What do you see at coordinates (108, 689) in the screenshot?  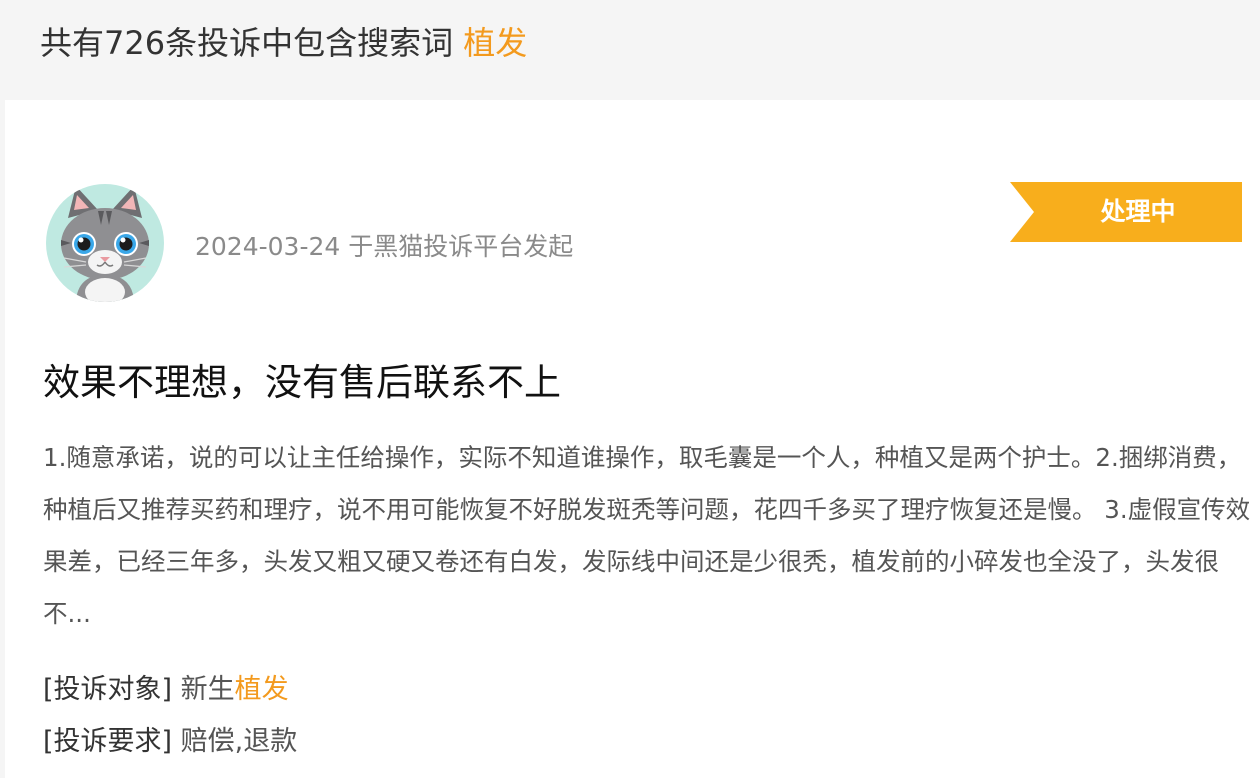 I see `complaint-target-label: [投诉对象]` at bounding box center [108, 689].